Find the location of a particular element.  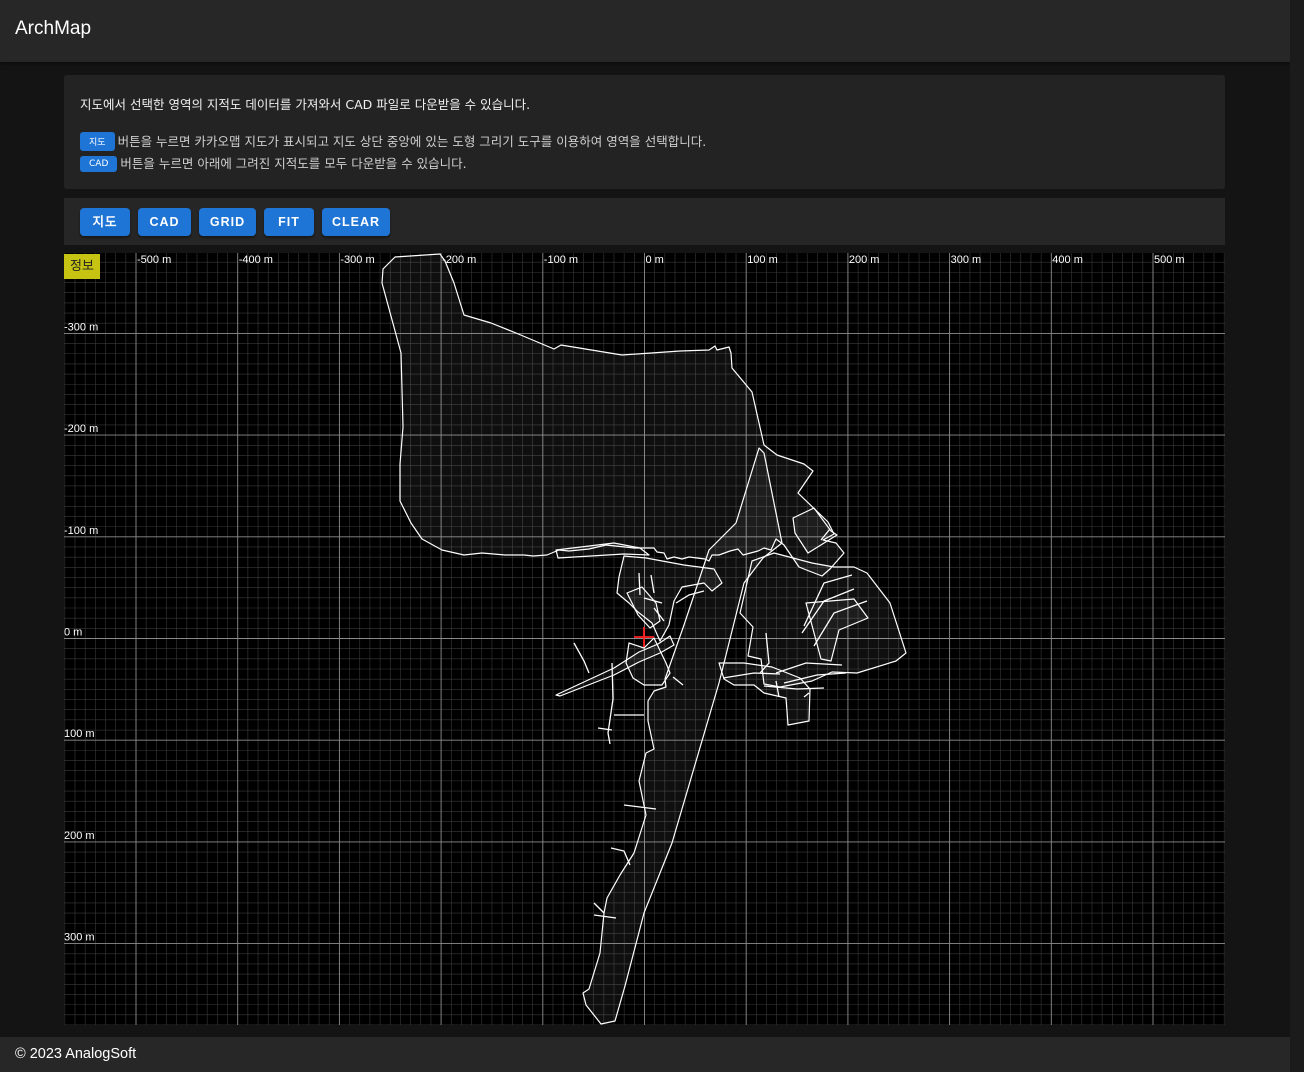

y-axis-tick-label: -300 m is located at coordinates (81, 327).